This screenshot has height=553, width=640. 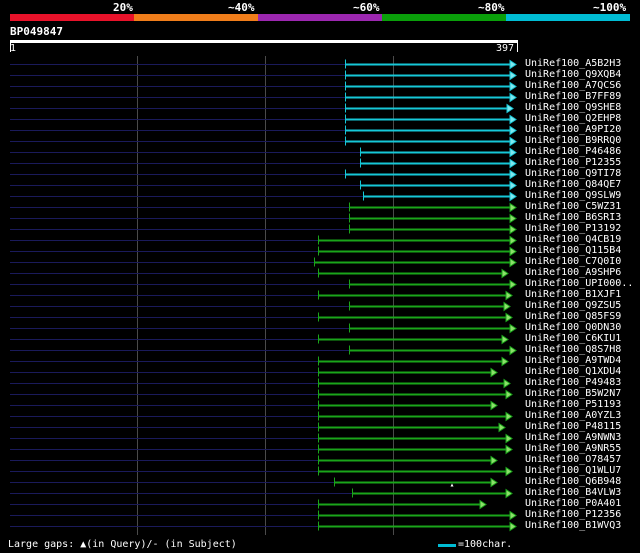 I want to click on hit-label: UniRef100_Q9ZSU5, so click(x=573, y=305).